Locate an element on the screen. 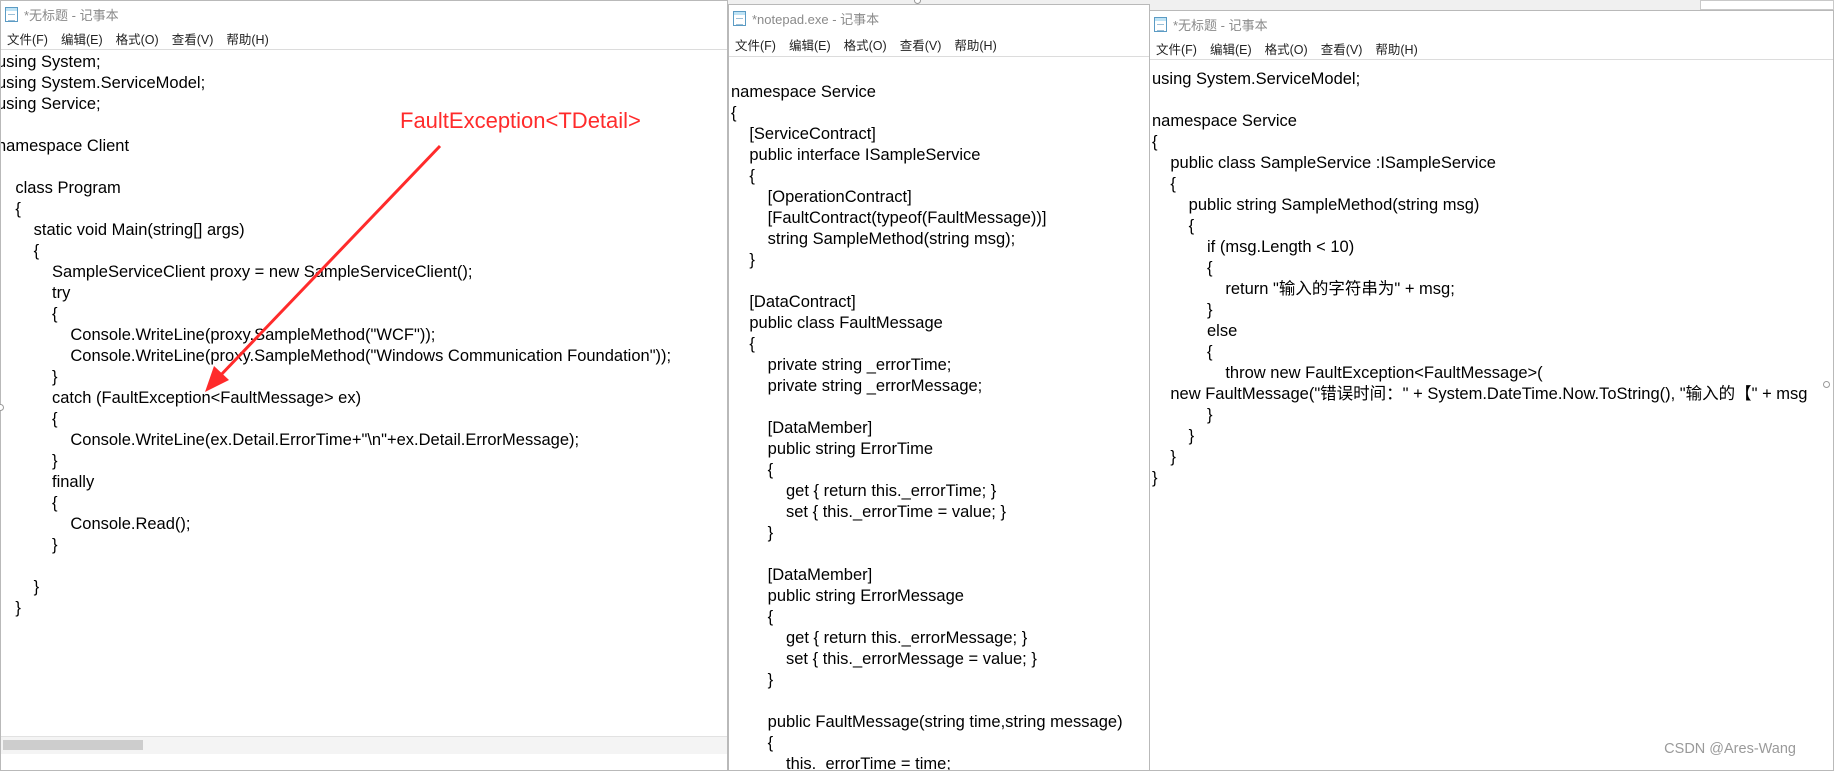 Image resolution: width=1834 pixels, height=771 pixels. code-line: get { return this._errorTime; } is located at coordinates (864, 491).